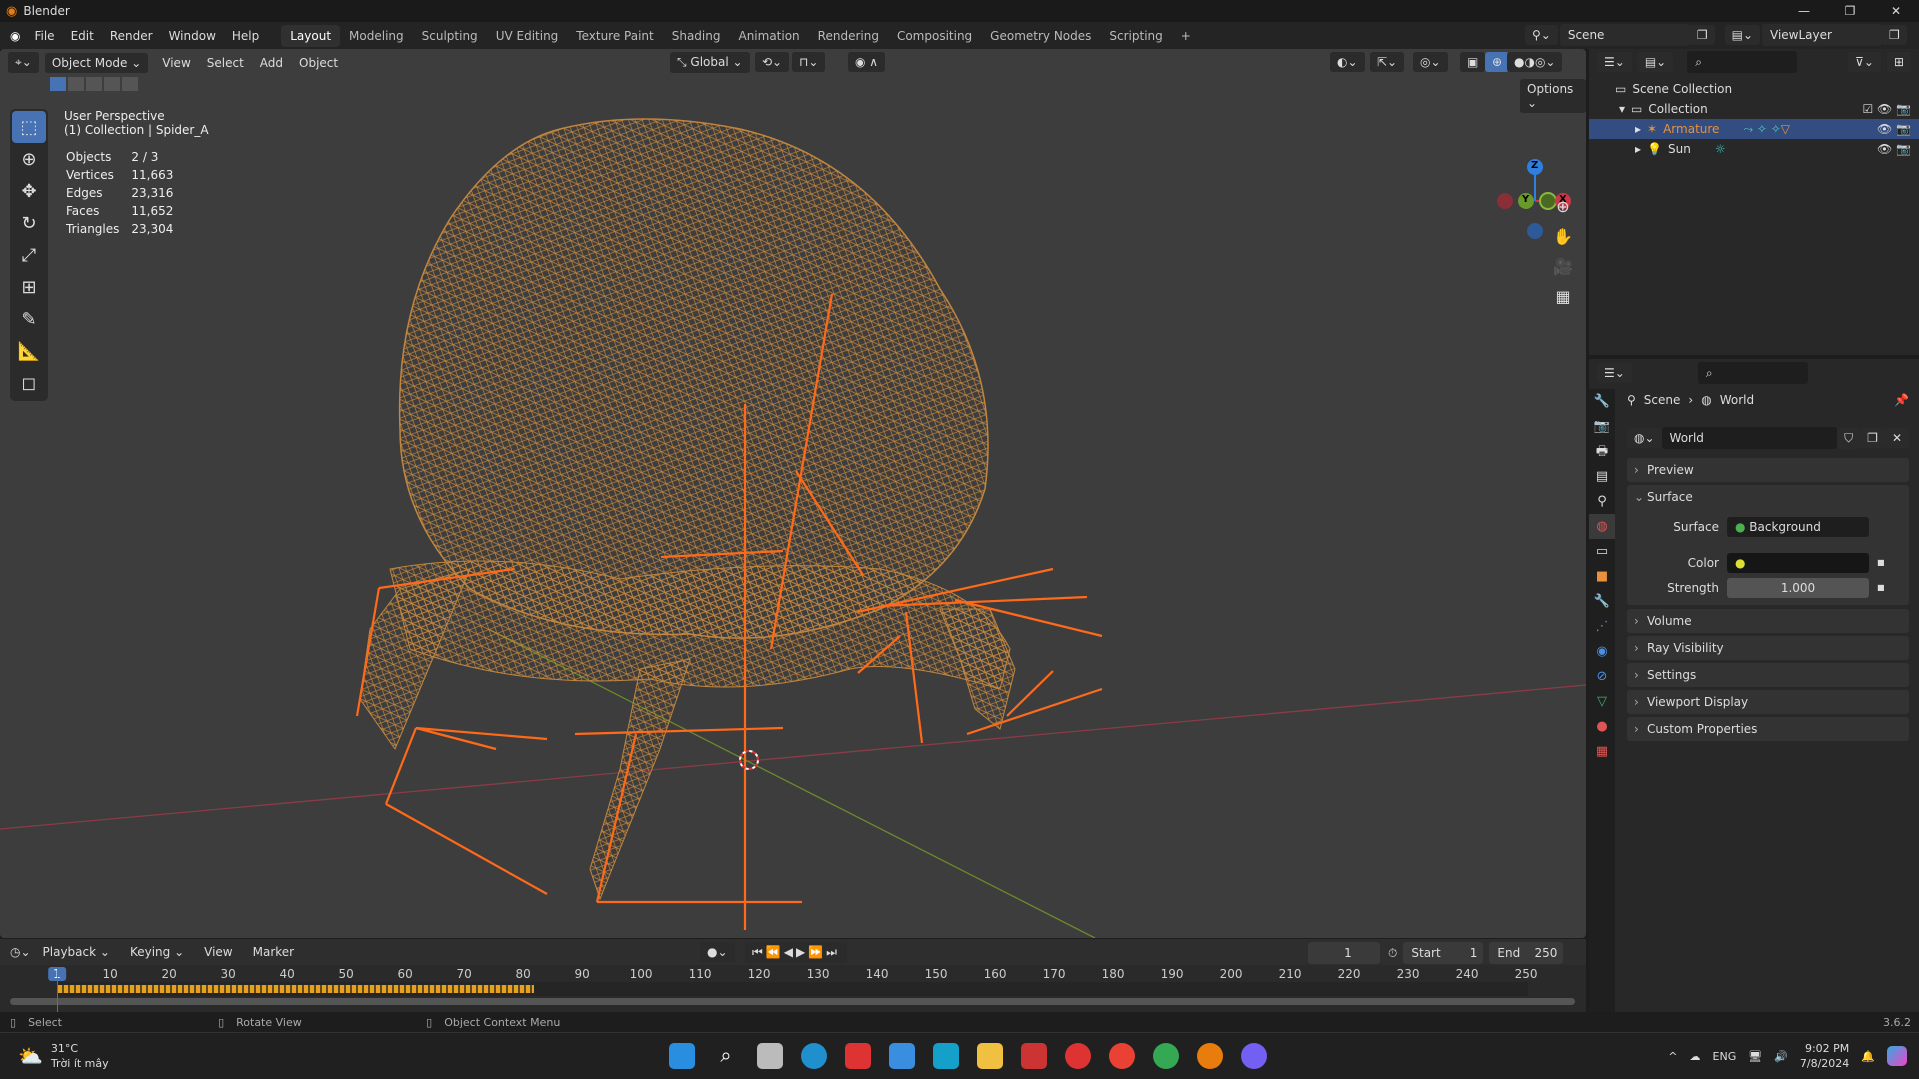  What do you see at coordinates (1622, 109) in the screenshot?
I see `expand-arrow-icon: ▾` at bounding box center [1622, 109].